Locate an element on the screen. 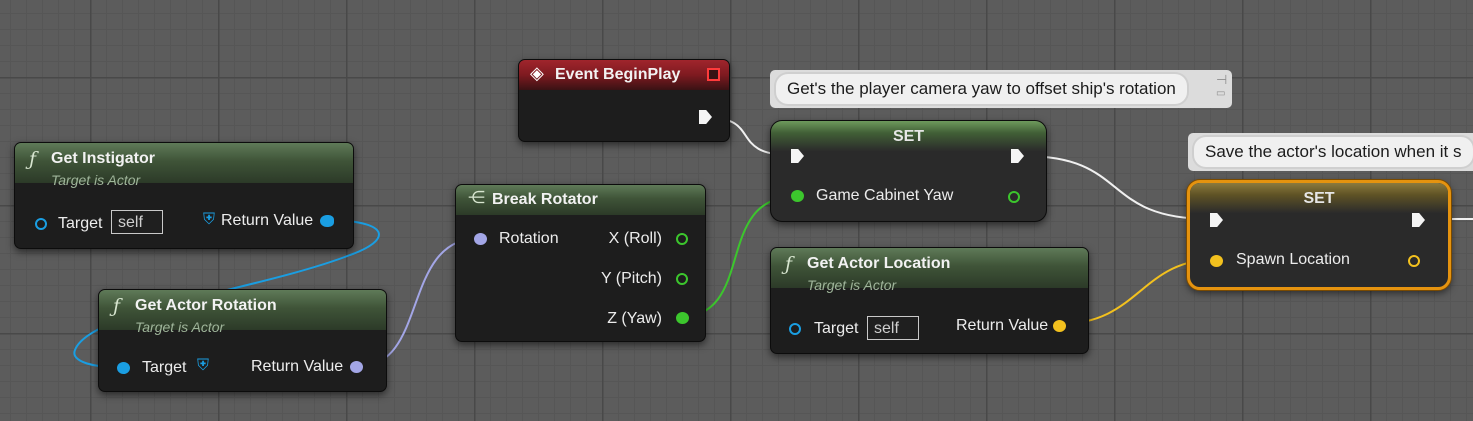 The image size is (1473, 421). z-yaw-pin is located at coordinates (682, 318).